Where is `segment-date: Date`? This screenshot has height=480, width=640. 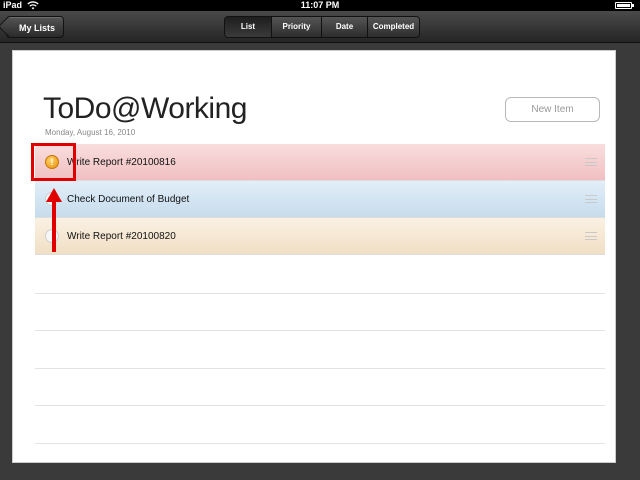
segment-date: Date is located at coordinates (345, 27).